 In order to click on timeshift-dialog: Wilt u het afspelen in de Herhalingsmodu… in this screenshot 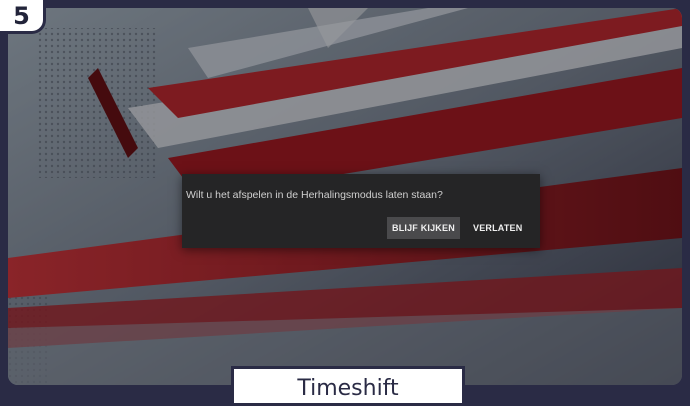, I will do `click(361, 211)`.